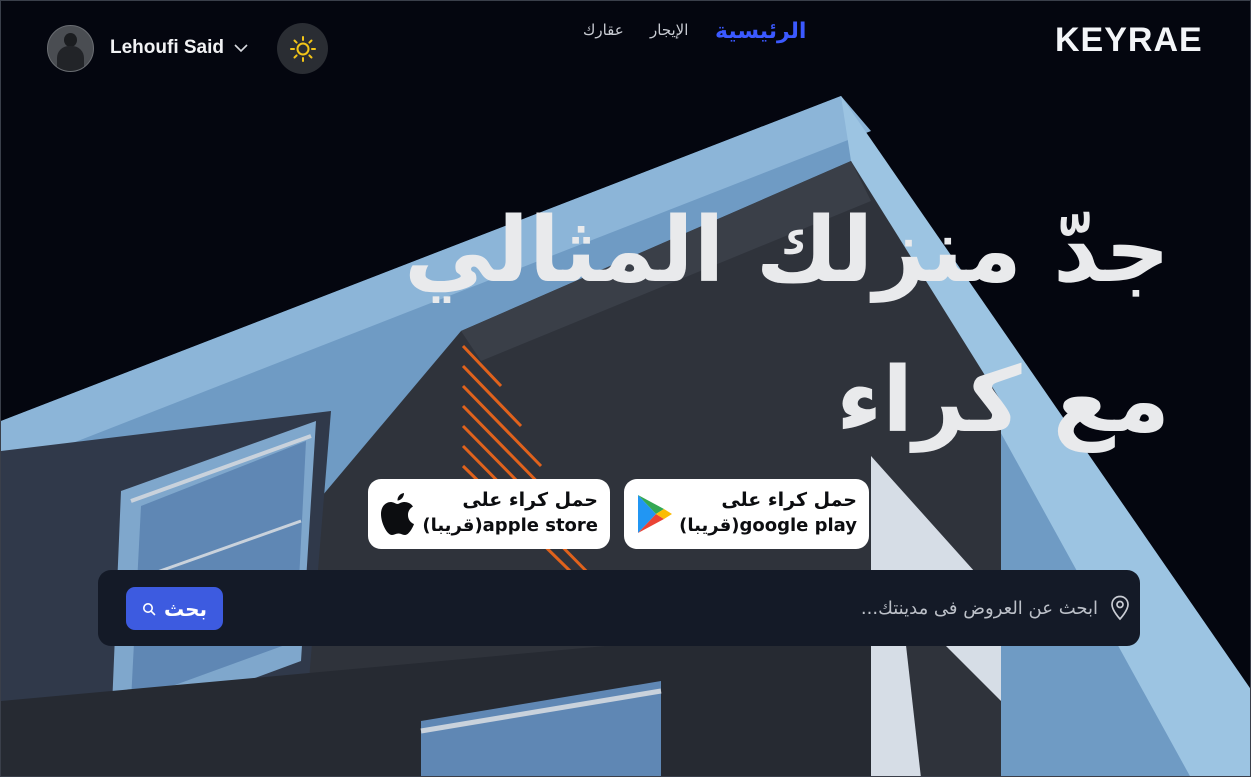  Describe the element at coordinates (760, 31) in the screenshot. I see `nav-item-home: الرئيسية` at that location.